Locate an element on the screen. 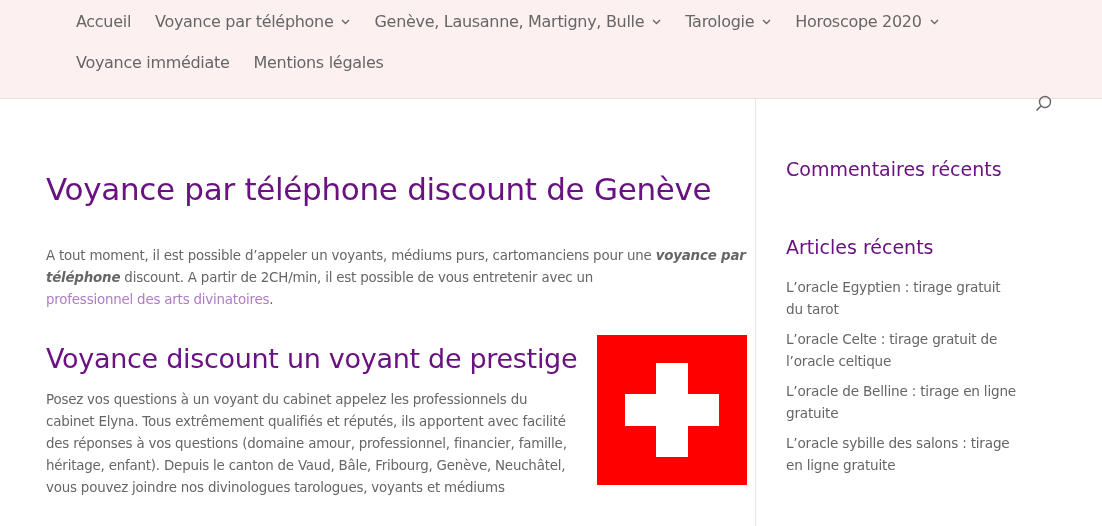  nav-link: Genève, Lausanne, Martigny, Bulle is located at coordinates (518, 22).